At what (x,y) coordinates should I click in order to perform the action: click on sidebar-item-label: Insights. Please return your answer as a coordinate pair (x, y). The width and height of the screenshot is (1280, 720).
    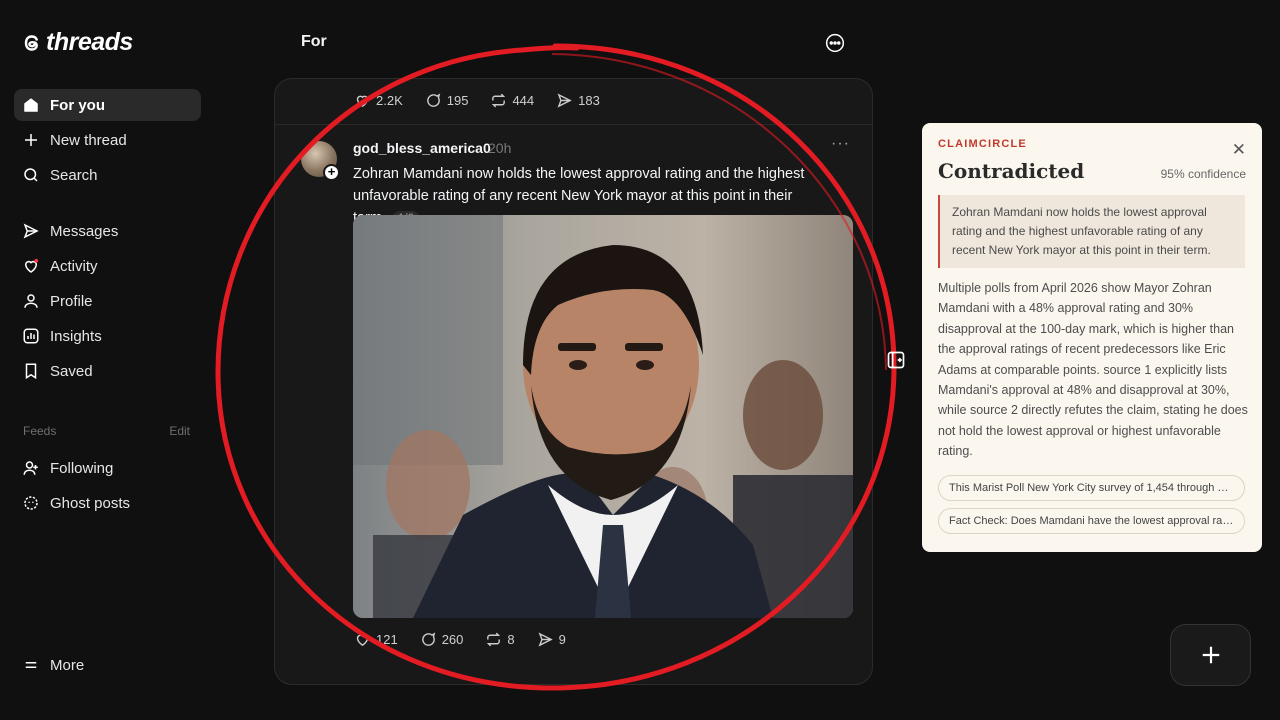
    Looking at the image, I should click on (76, 336).